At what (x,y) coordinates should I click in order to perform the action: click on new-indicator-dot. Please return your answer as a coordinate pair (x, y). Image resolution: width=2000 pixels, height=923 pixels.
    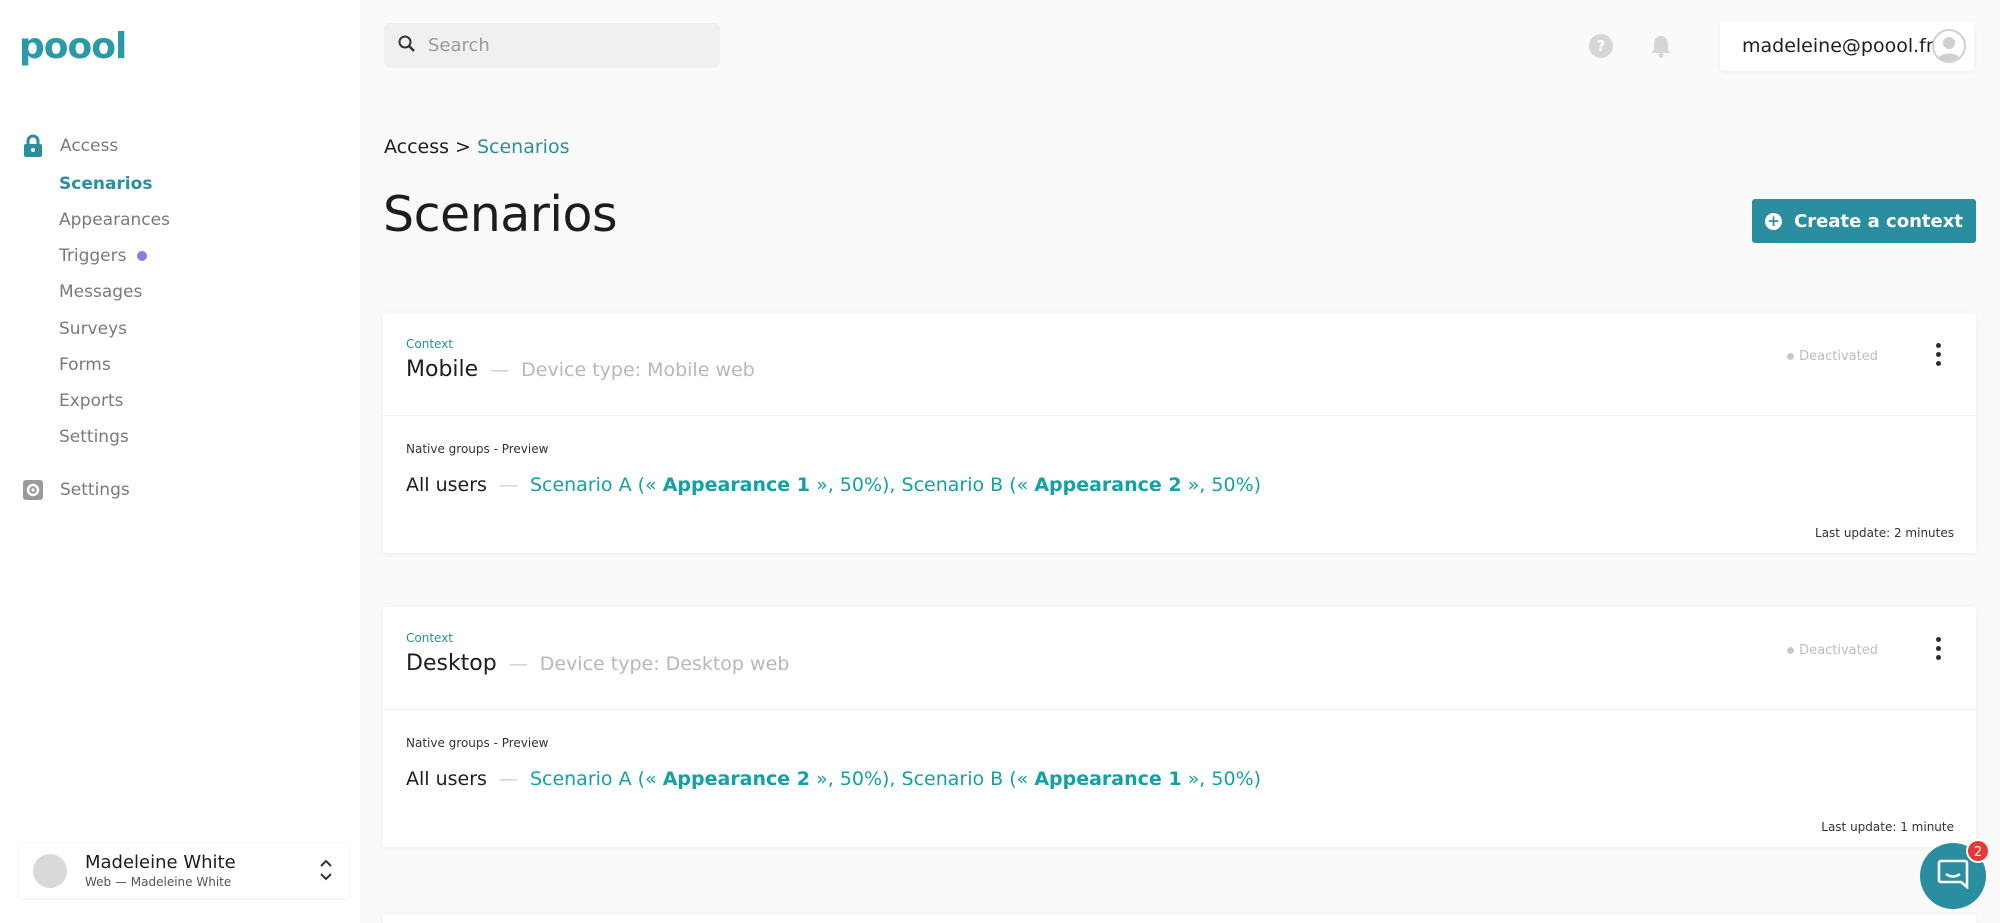
    Looking at the image, I should click on (141, 256).